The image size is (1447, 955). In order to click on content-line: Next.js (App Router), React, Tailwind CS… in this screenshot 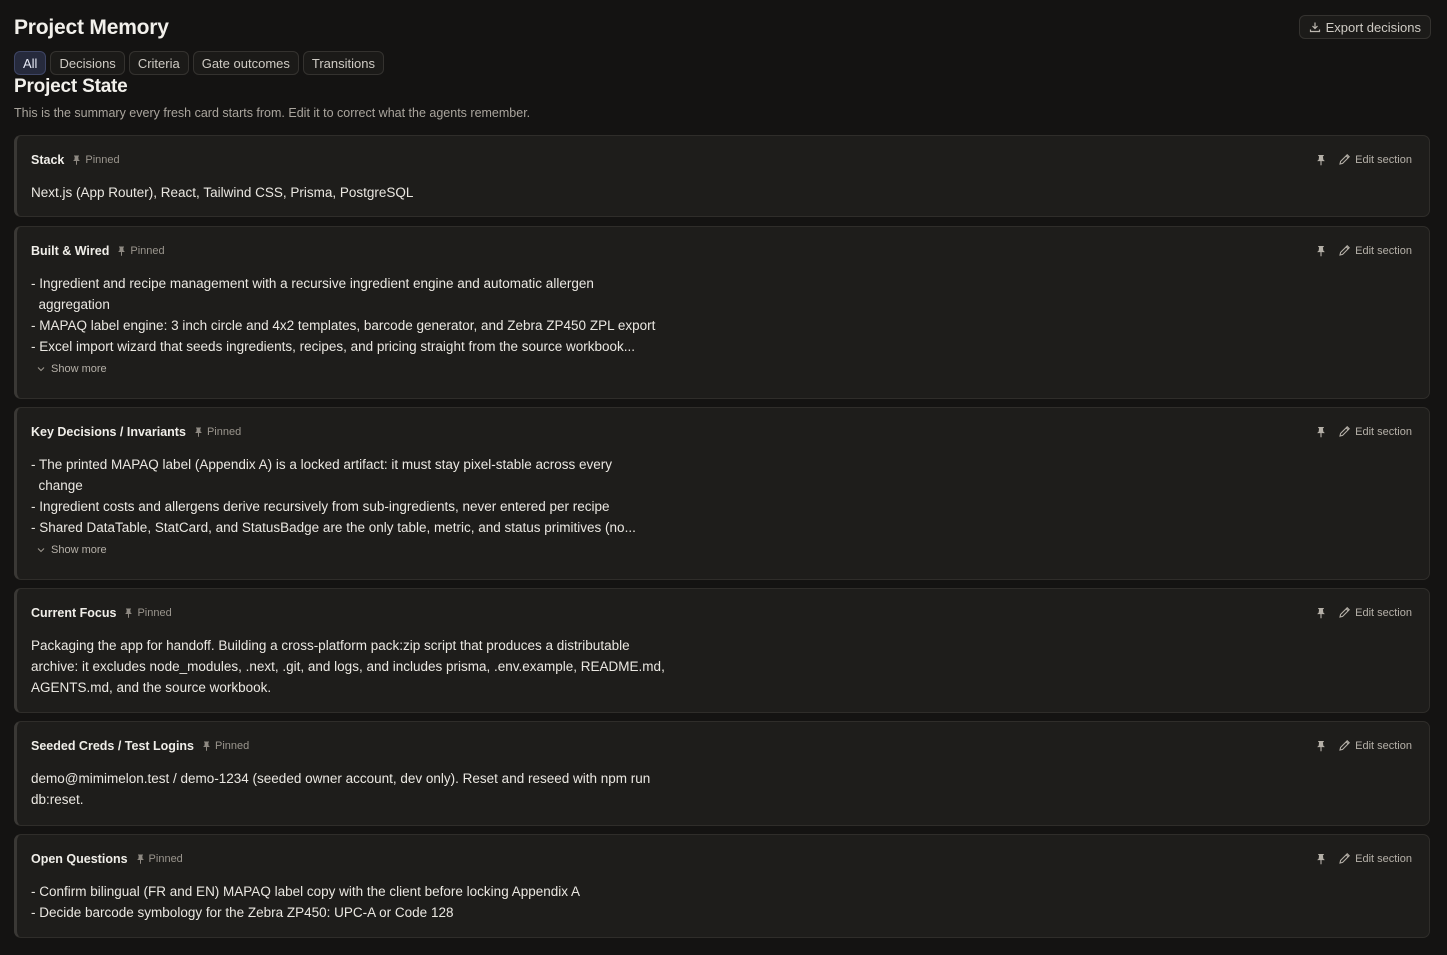, I will do `click(222, 192)`.